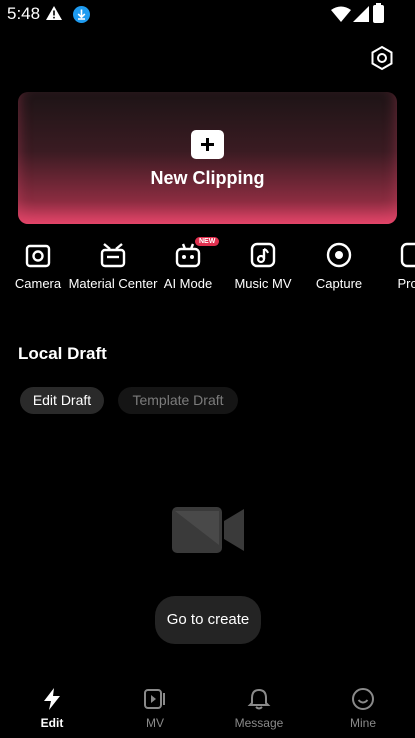 The width and height of the screenshot is (415, 738). I want to click on plus-icon, so click(207, 144).